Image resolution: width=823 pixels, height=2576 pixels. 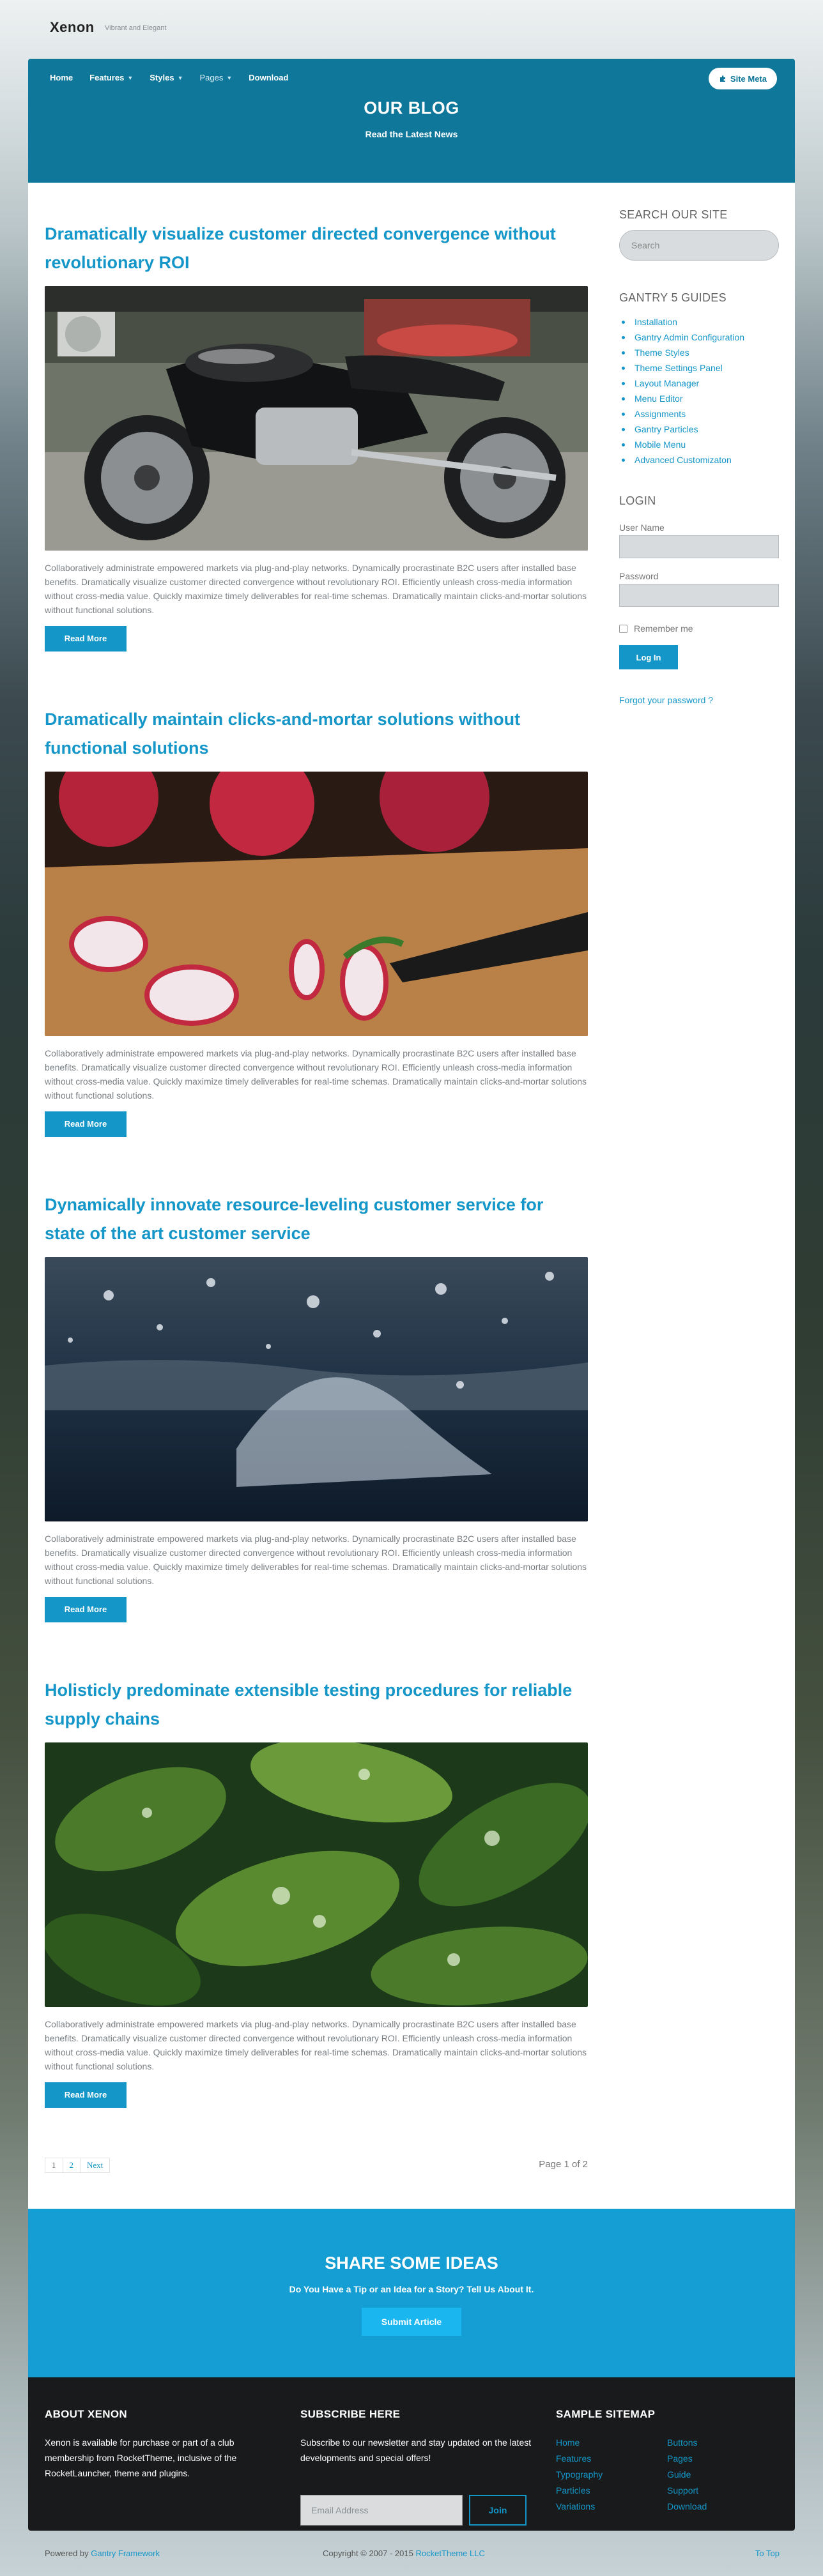 What do you see at coordinates (681, 352) in the screenshot?
I see `guide-link: Theme Styles` at bounding box center [681, 352].